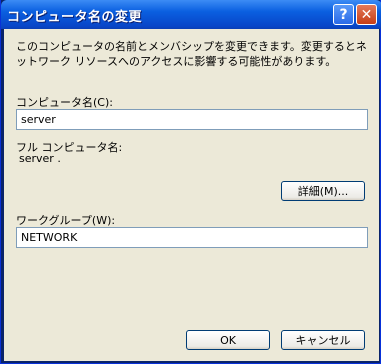 This screenshot has width=381, height=364. Describe the element at coordinates (64, 102) in the screenshot. I see `computer-name-label: コンピュータ名(C):` at that location.